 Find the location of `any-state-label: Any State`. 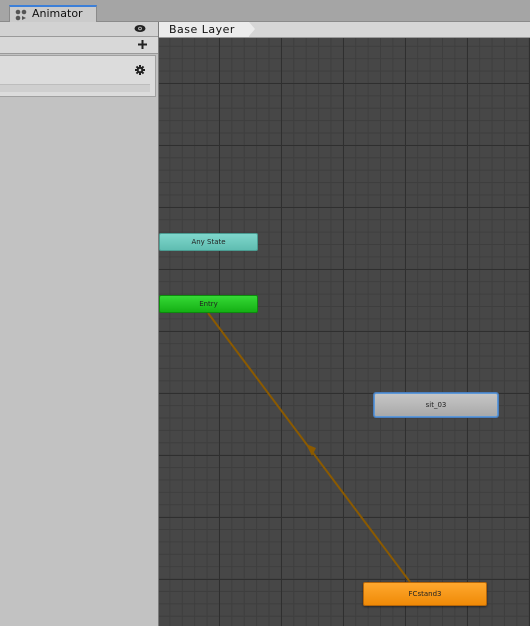

any-state-label: Any State is located at coordinates (208, 242).